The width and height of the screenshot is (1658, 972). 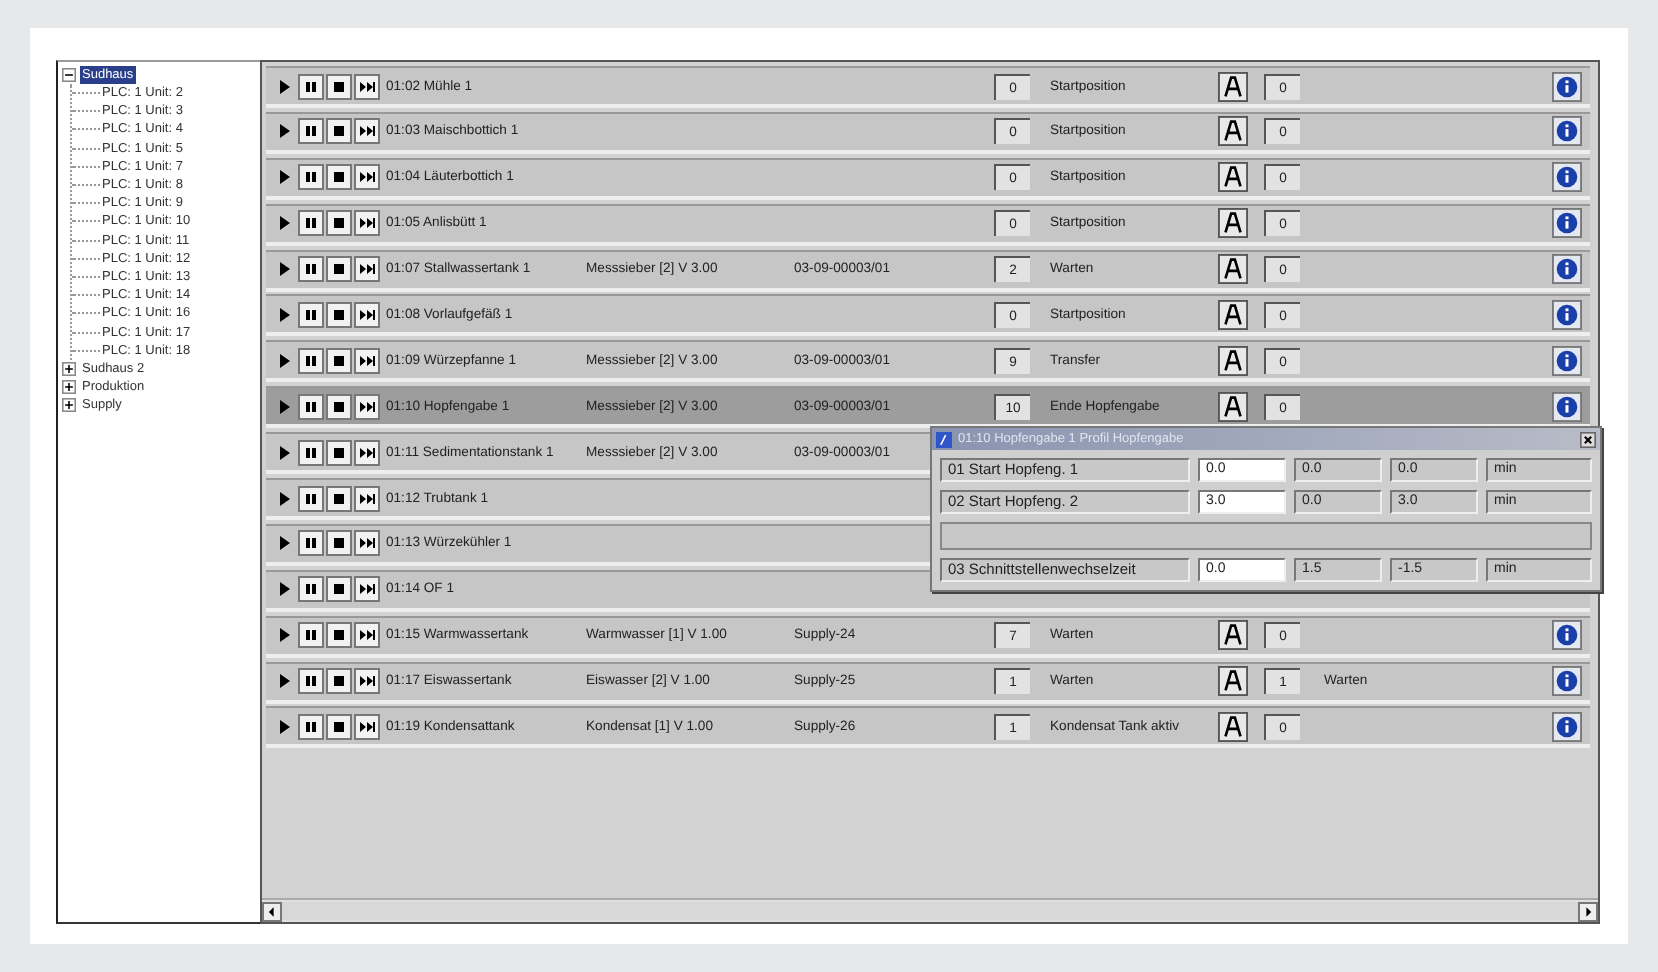 What do you see at coordinates (1588, 911) in the screenshot?
I see `scroll-right-icon` at bounding box center [1588, 911].